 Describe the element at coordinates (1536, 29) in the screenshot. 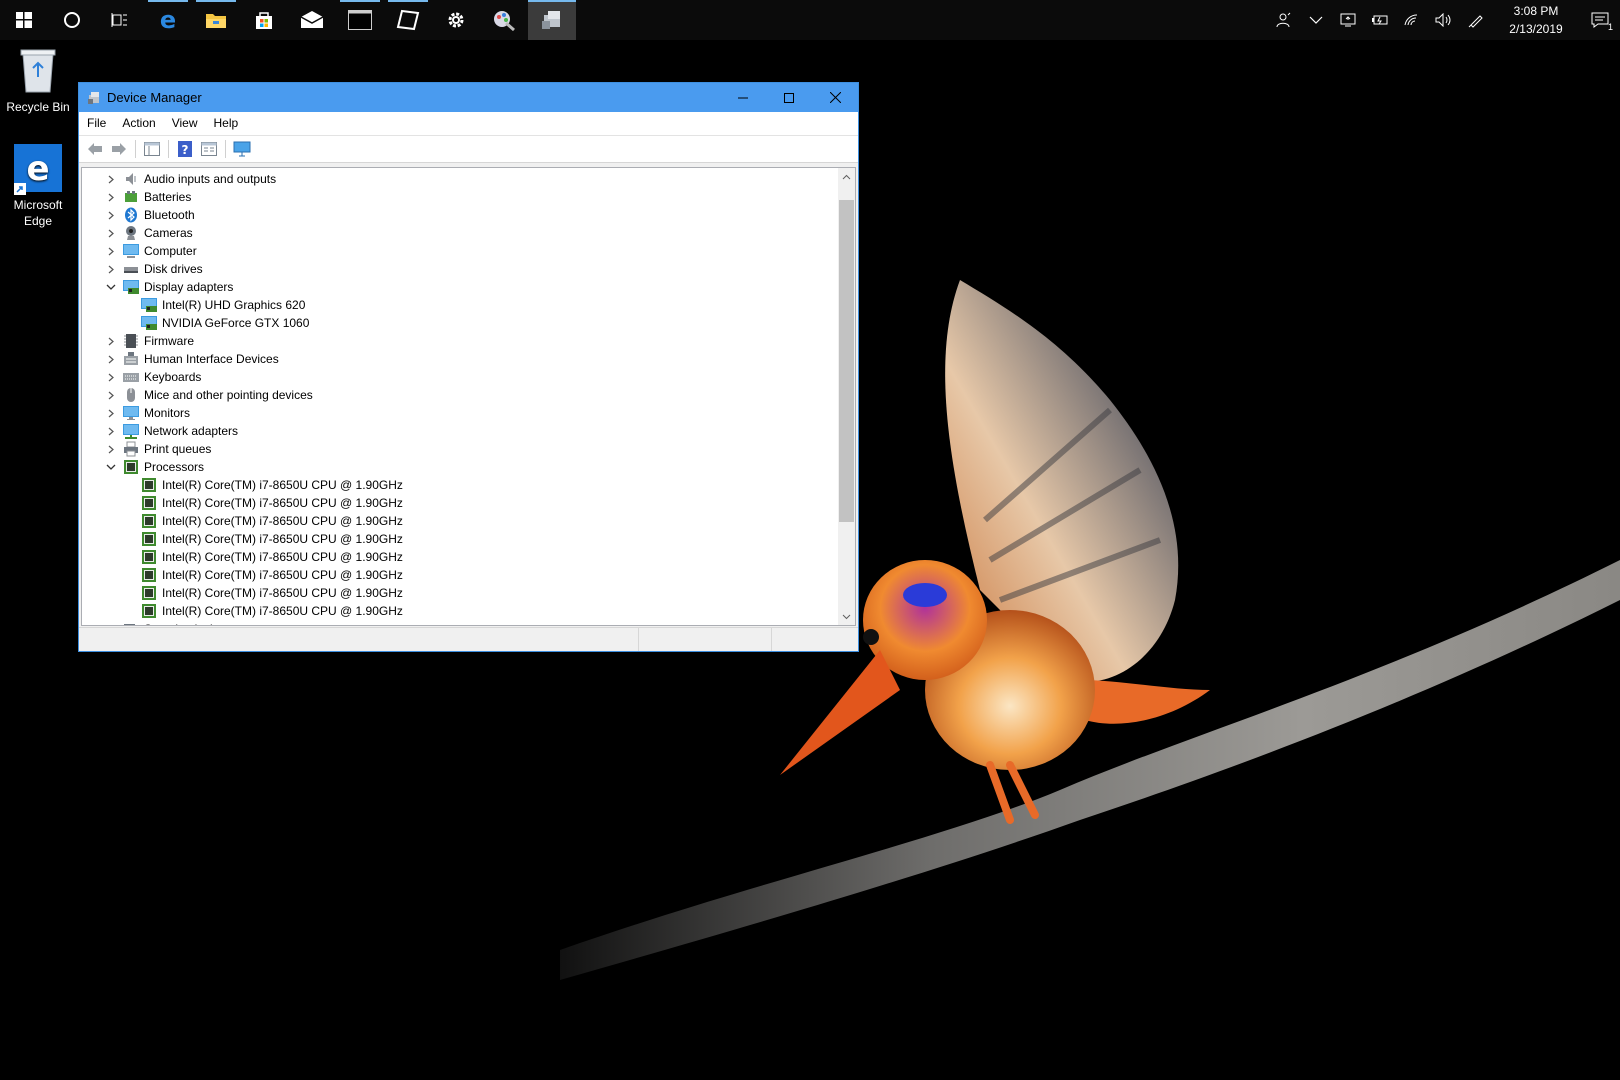

I see `clock-date: 2/13/2019` at that location.